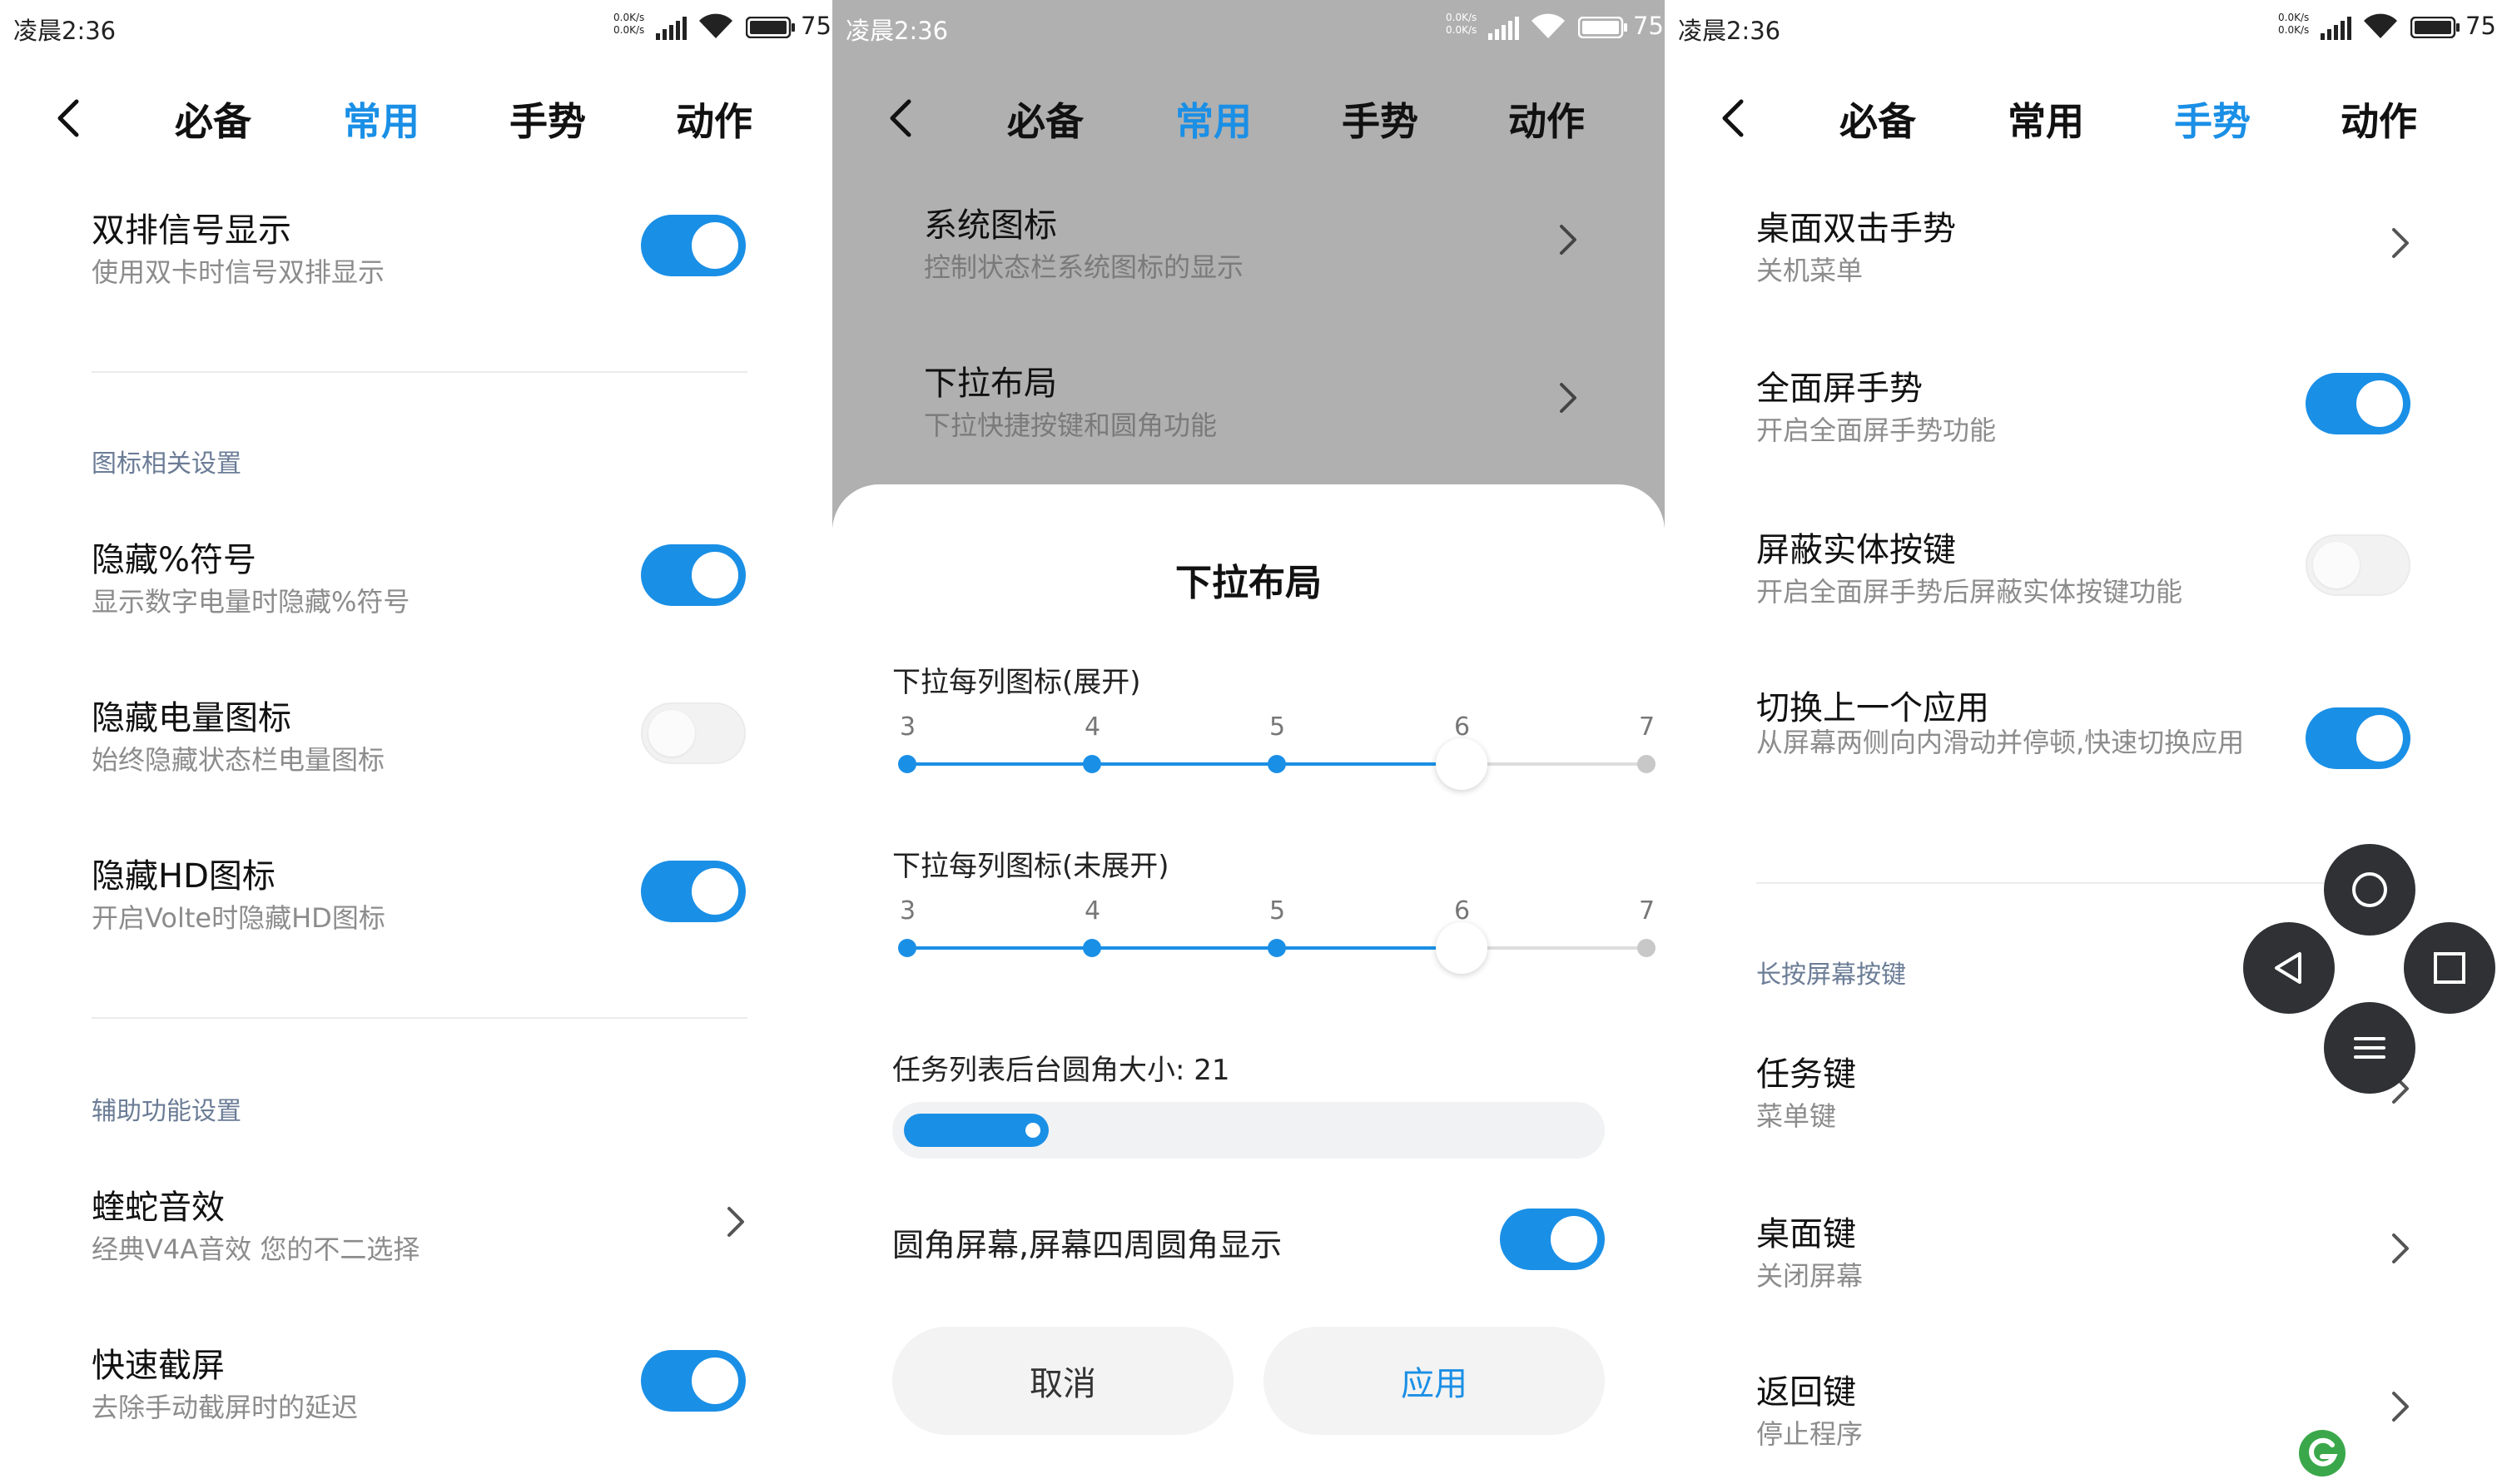 The width and height of the screenshot is (2497, 1484). What do you see at coordinates (1248, 484) in the screenshot?
I see `slider-collapsed` at bounding box center [1248, 484].